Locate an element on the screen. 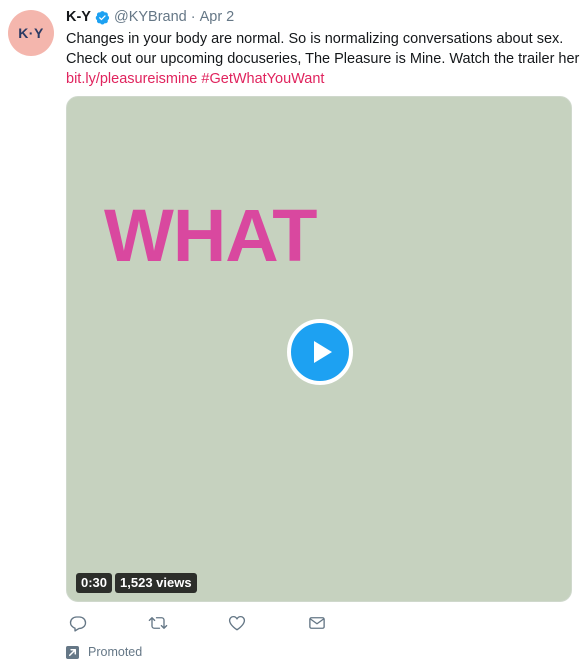 This screenshot has height=669, width=580. play-button is located at coordinates (320, 352).